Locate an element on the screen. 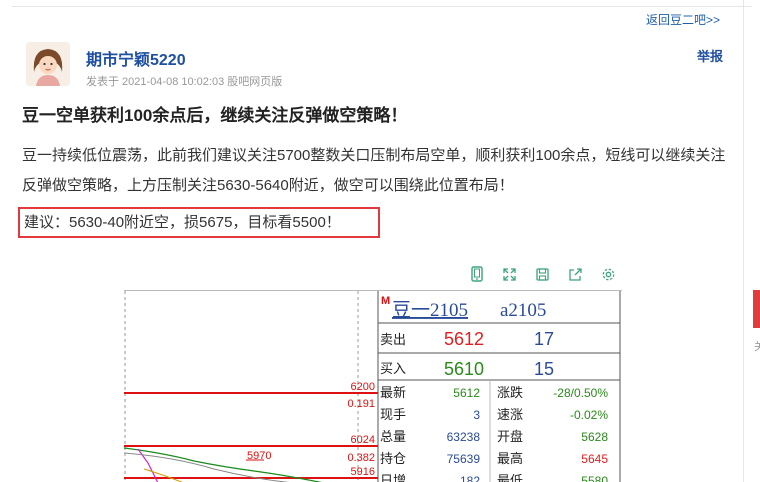  bid-label: 买入 is located at coordinates (393, 368).